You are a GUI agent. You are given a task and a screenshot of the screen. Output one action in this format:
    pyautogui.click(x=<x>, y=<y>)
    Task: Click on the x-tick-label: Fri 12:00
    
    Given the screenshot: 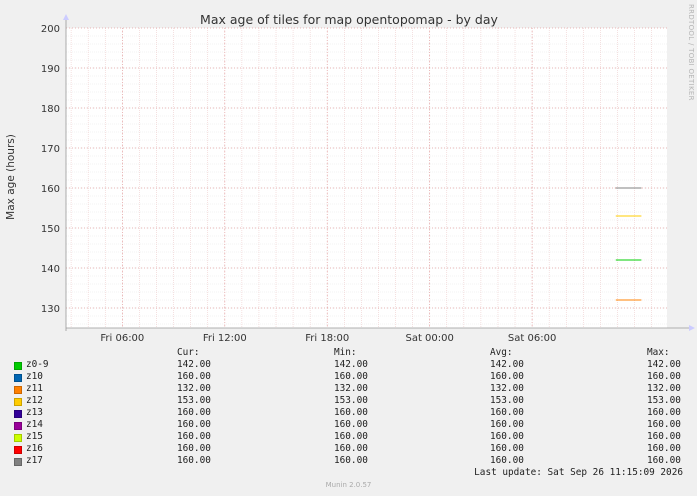 What is the action you would take?
    pyautogui.click(x=225, y=338)
    